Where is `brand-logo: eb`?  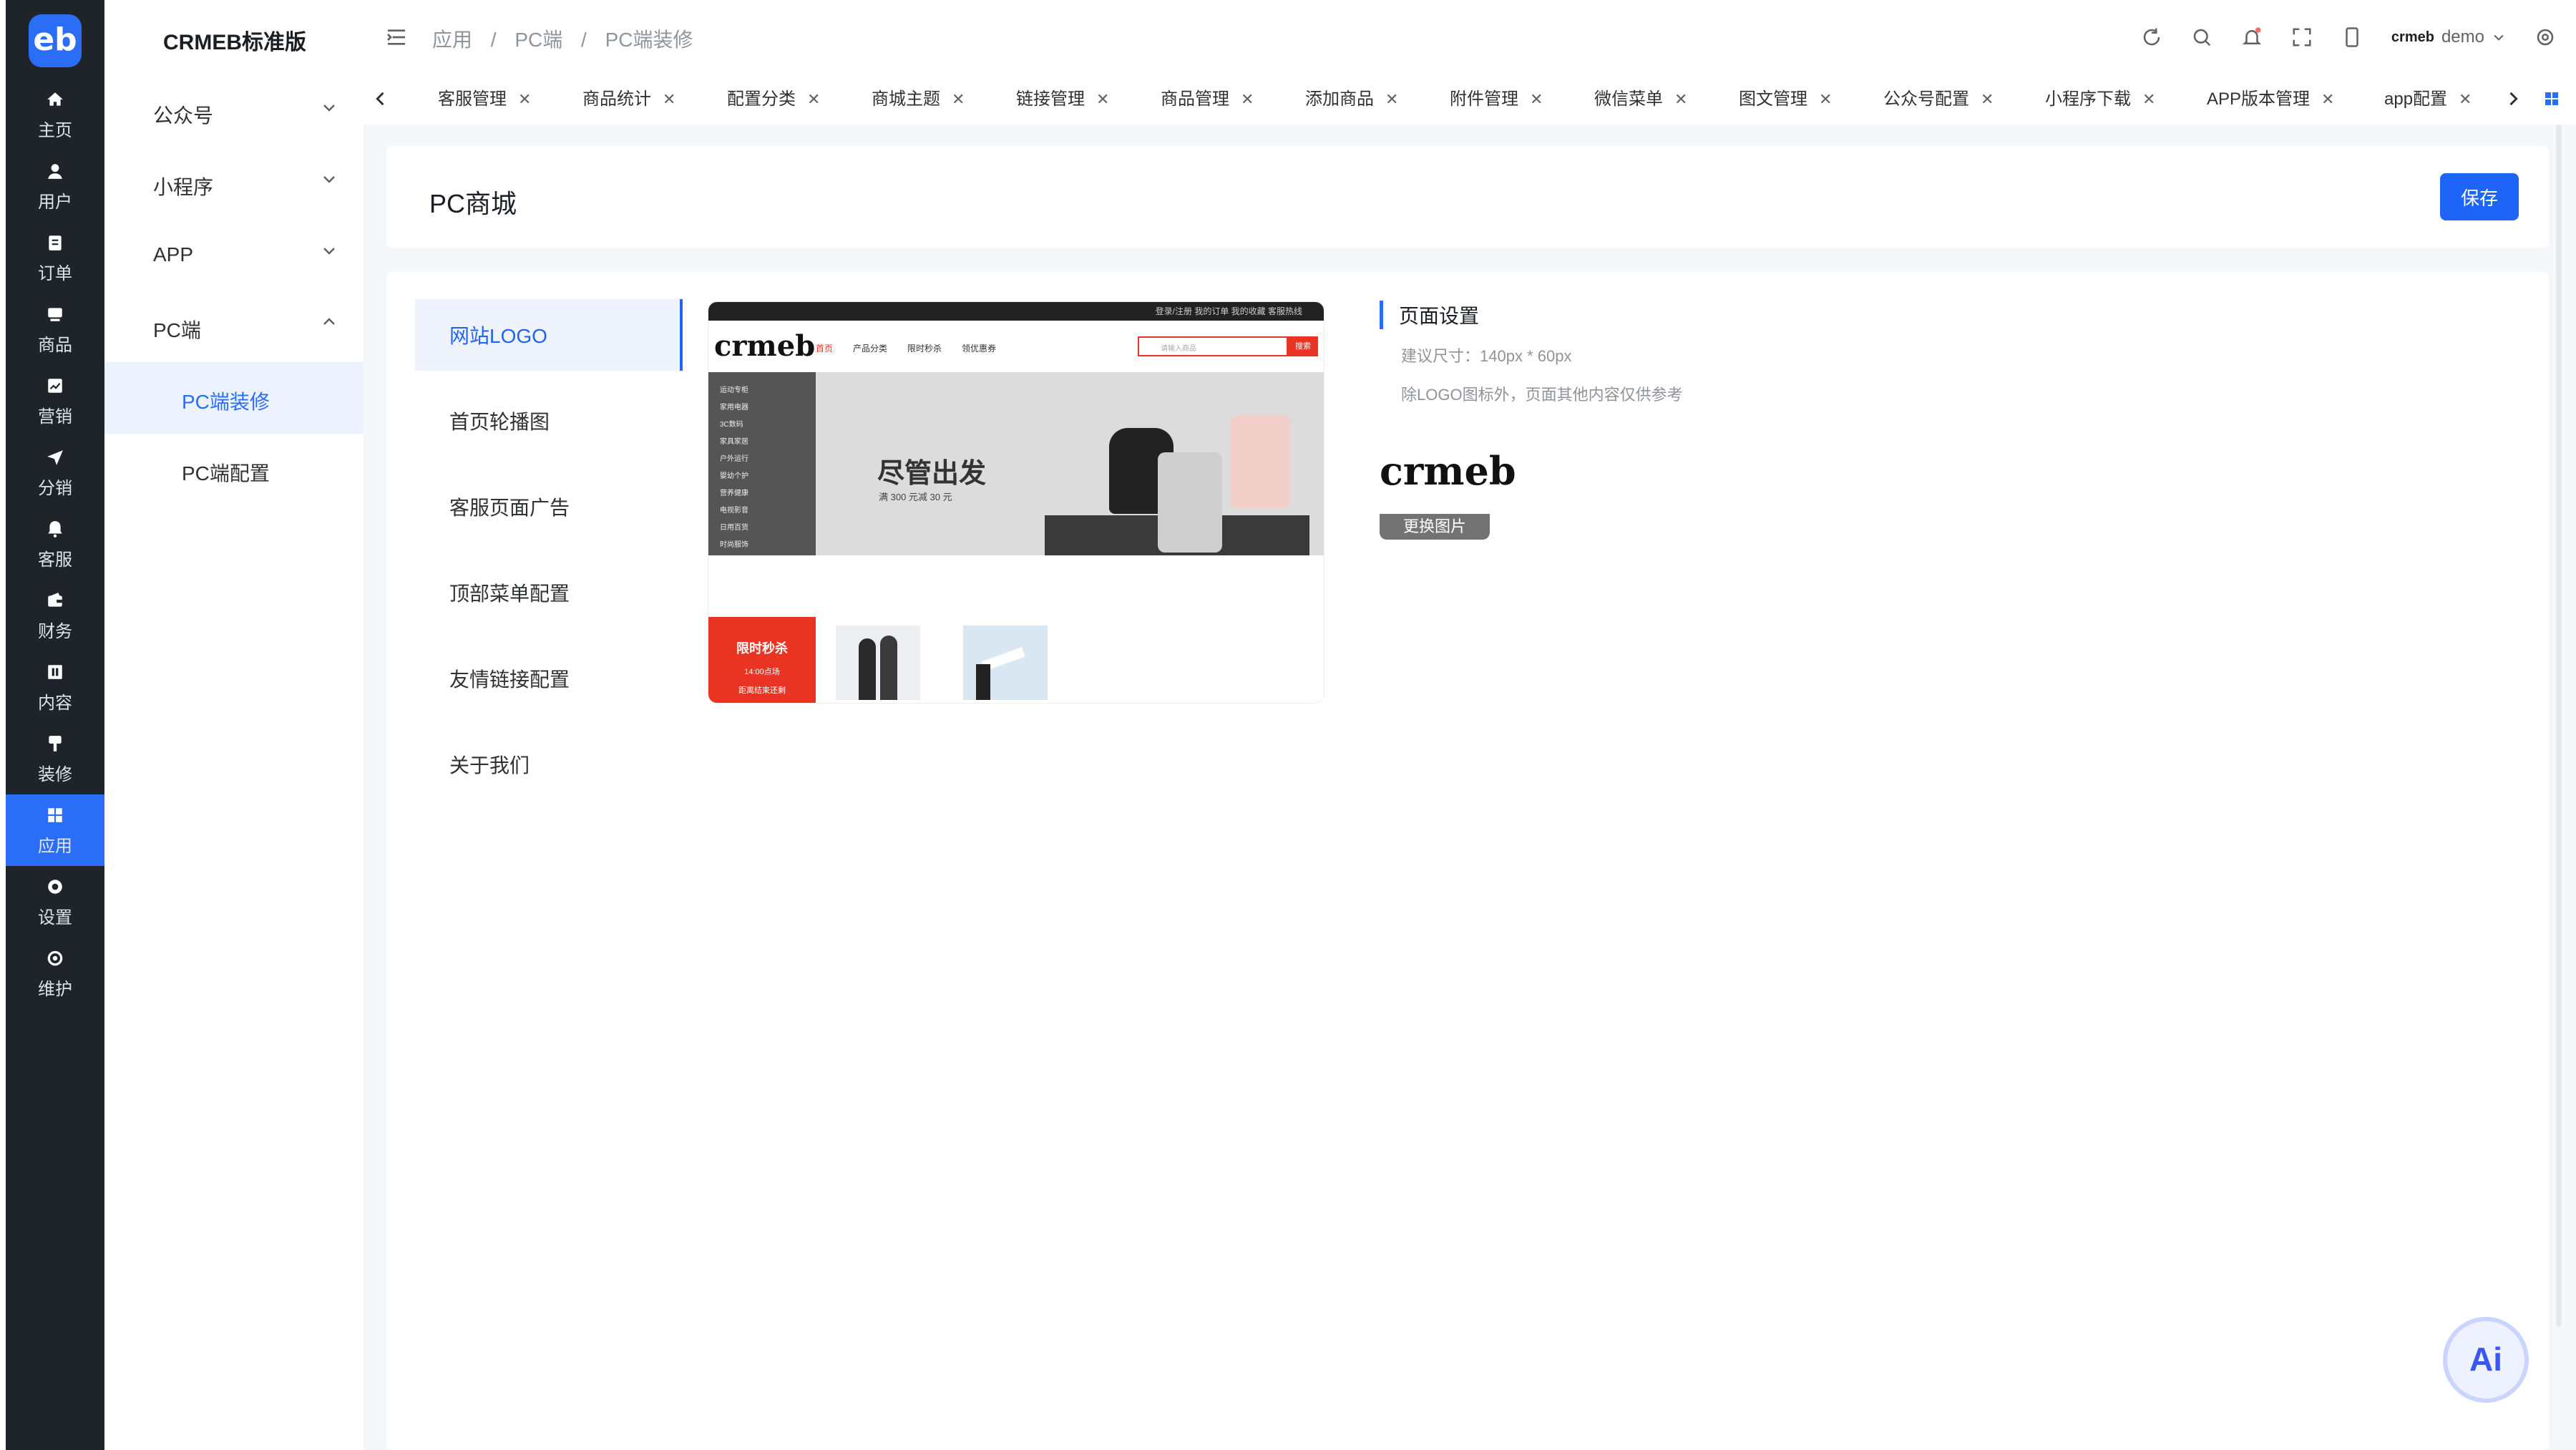
brand-logo: eb is located at coordinates (55, 40).